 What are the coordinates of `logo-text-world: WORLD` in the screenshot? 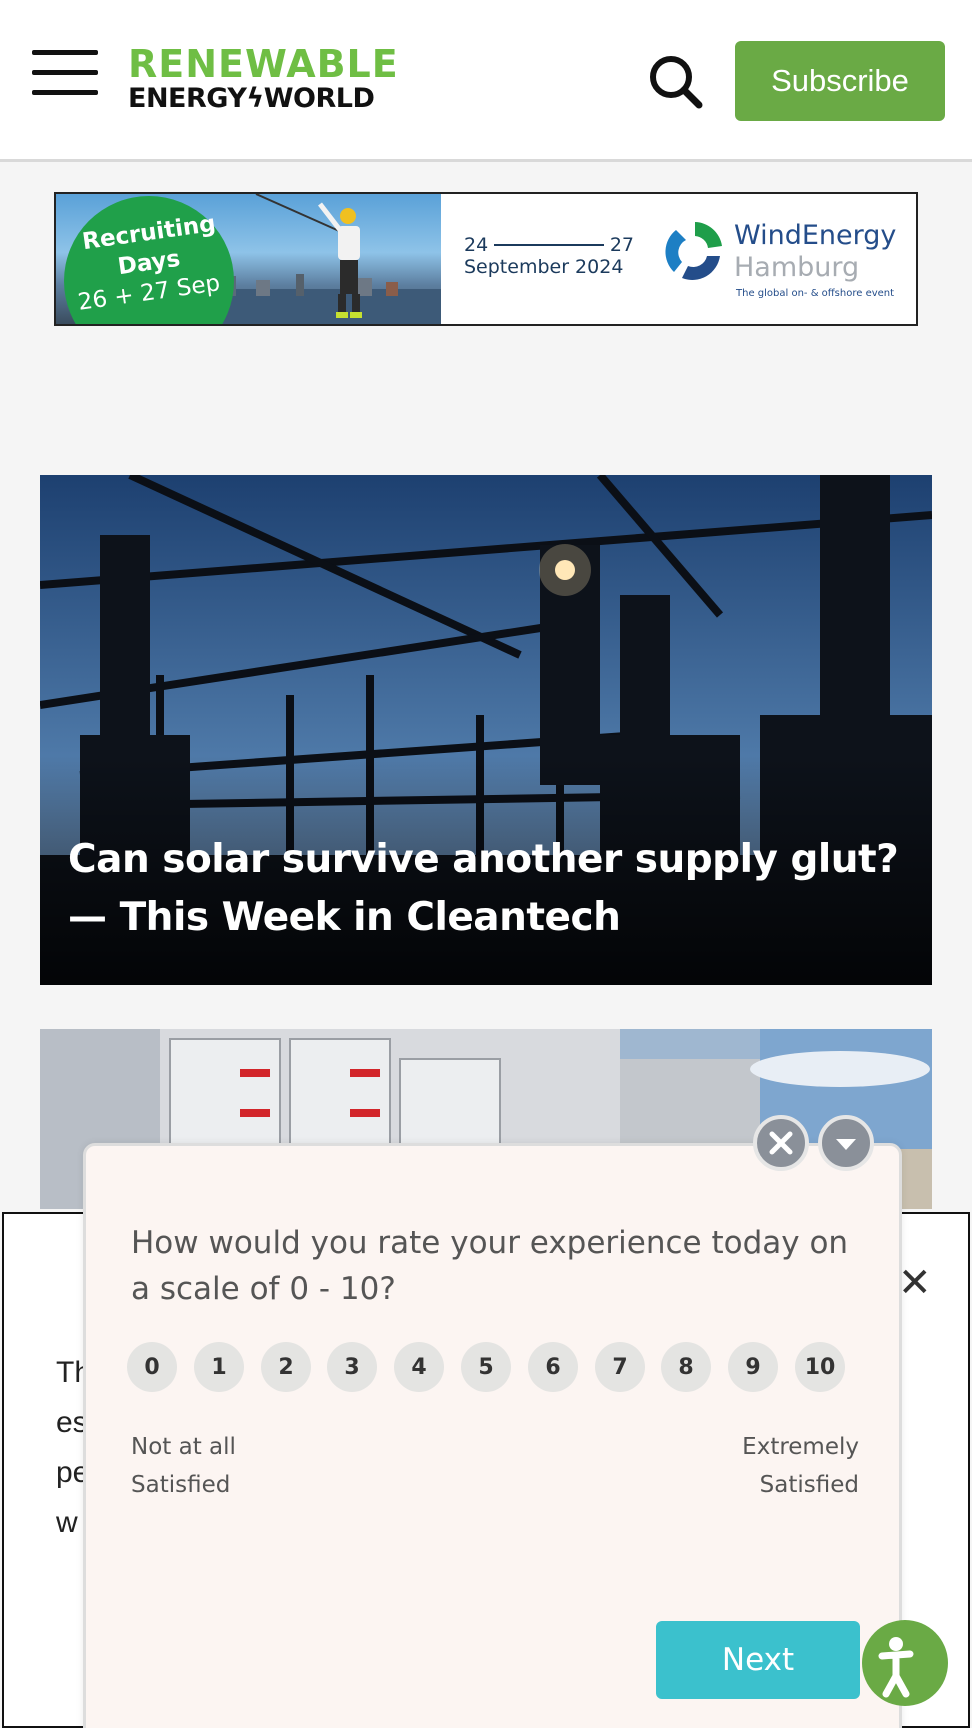 It's located at (319, 98).